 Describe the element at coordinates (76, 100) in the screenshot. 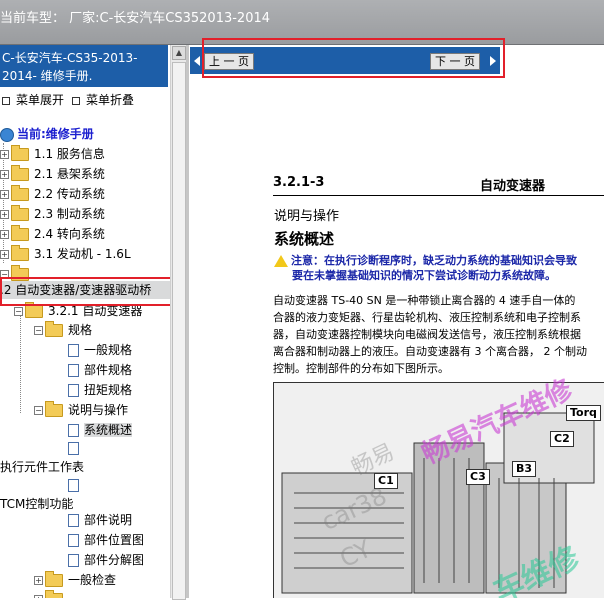

I see `collapse-icon` at that location.